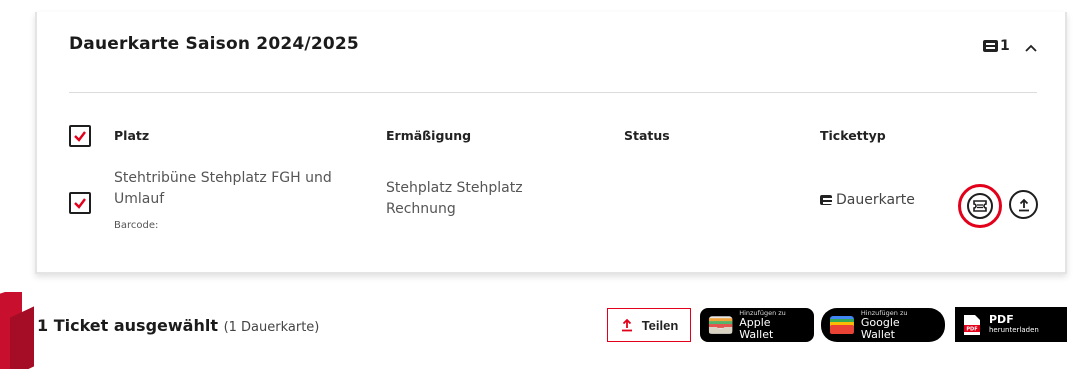 The width and height of the screenshot is (1083, 369). Describe the element at coordinates (136, 225) in the screenshot. I see `barcode-label: Barcode:` at that location.